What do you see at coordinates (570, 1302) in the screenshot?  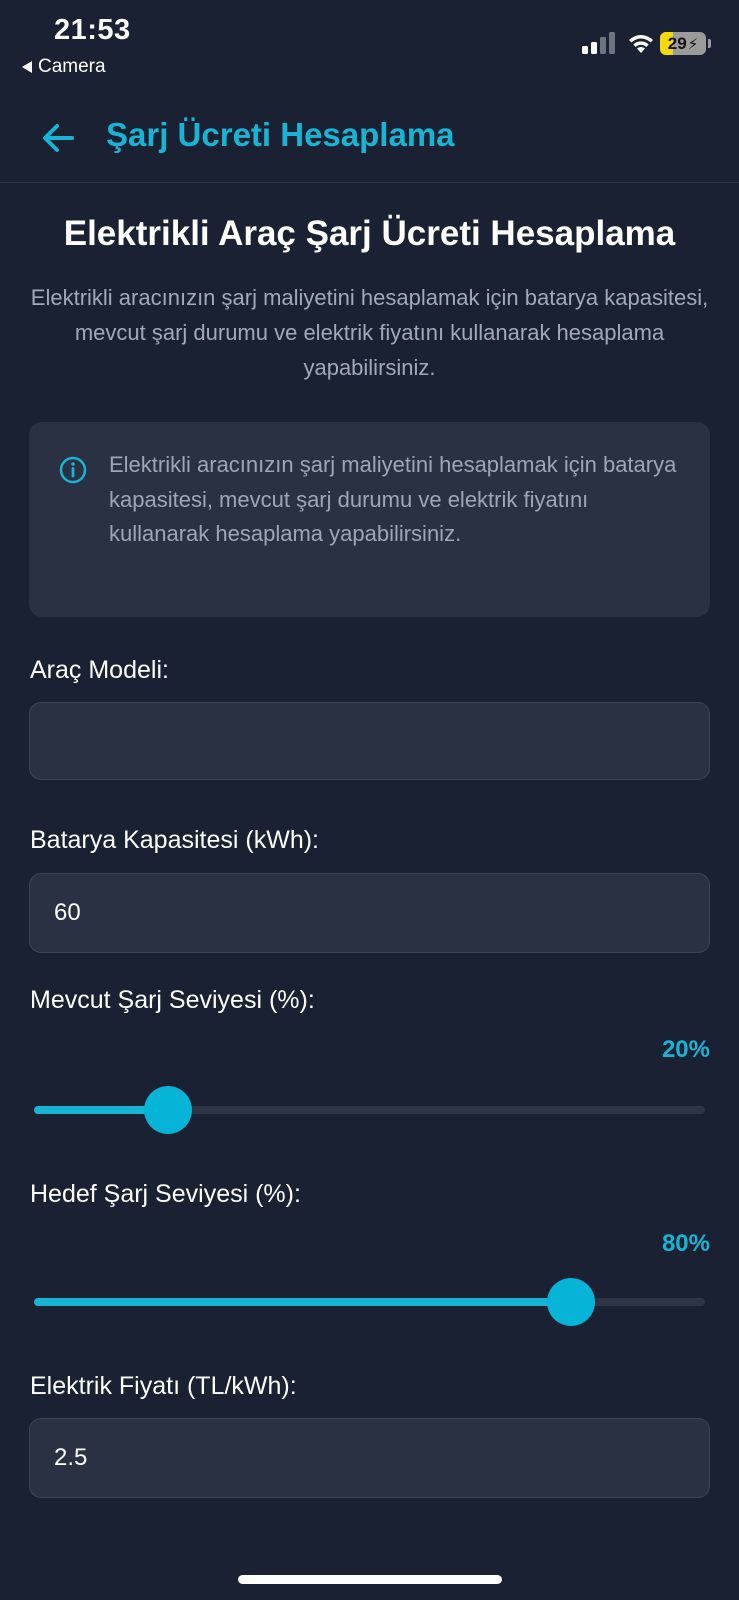 I see `target-charge-slider-thumb` at bounding box center [570, 1302].